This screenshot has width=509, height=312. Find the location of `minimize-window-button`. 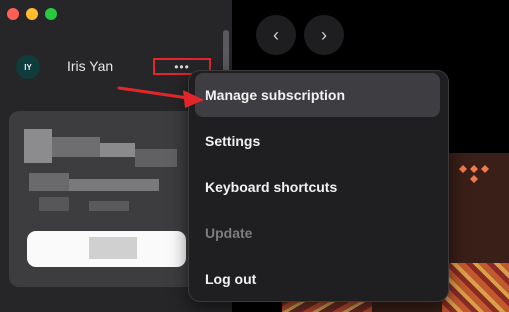

minimize-window-button is located at coordinates (32, 14).